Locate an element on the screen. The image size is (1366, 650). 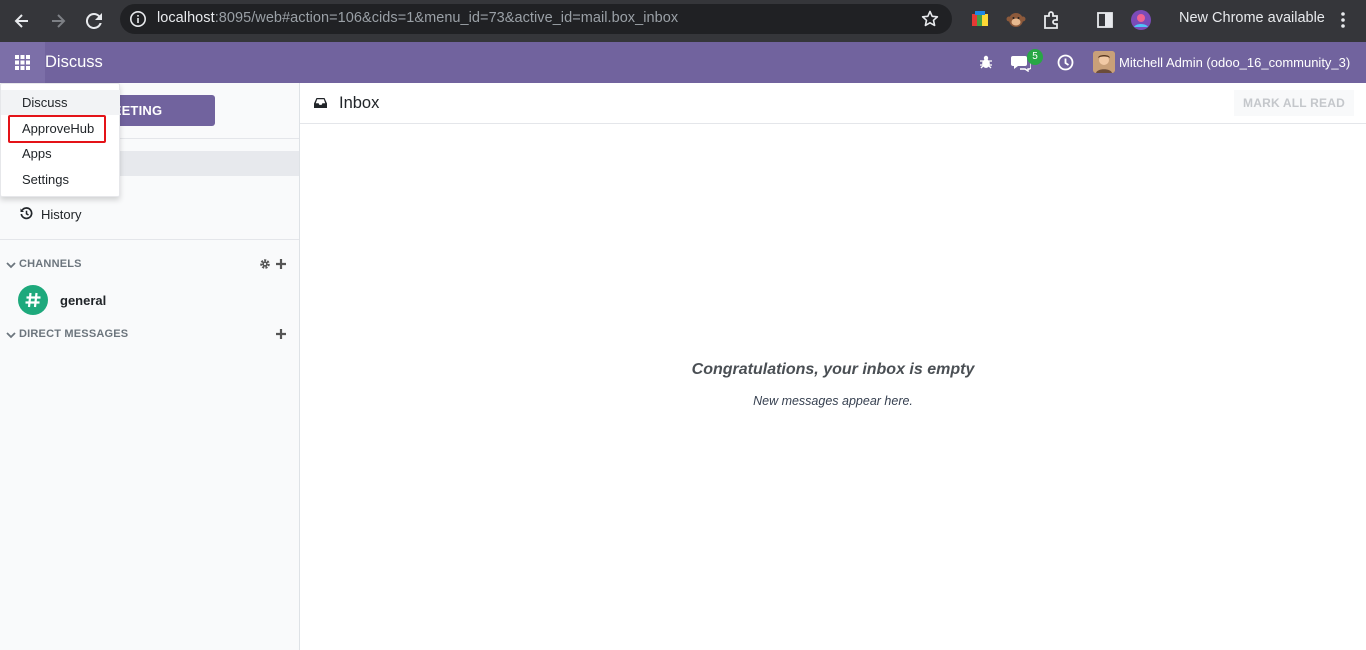
reload-icon is located at coordinates (94, 21).